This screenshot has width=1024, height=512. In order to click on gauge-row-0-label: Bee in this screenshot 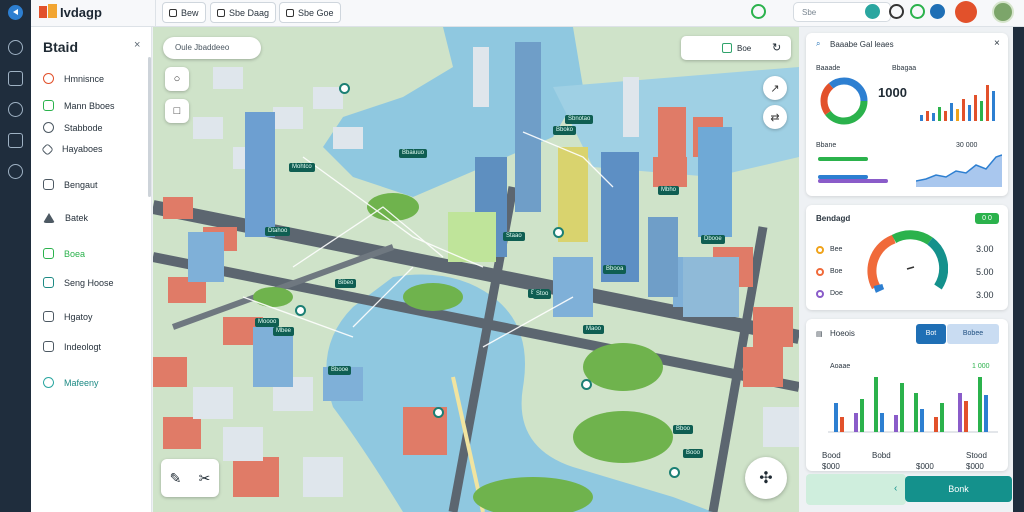, I will do `click(836, 249)`.